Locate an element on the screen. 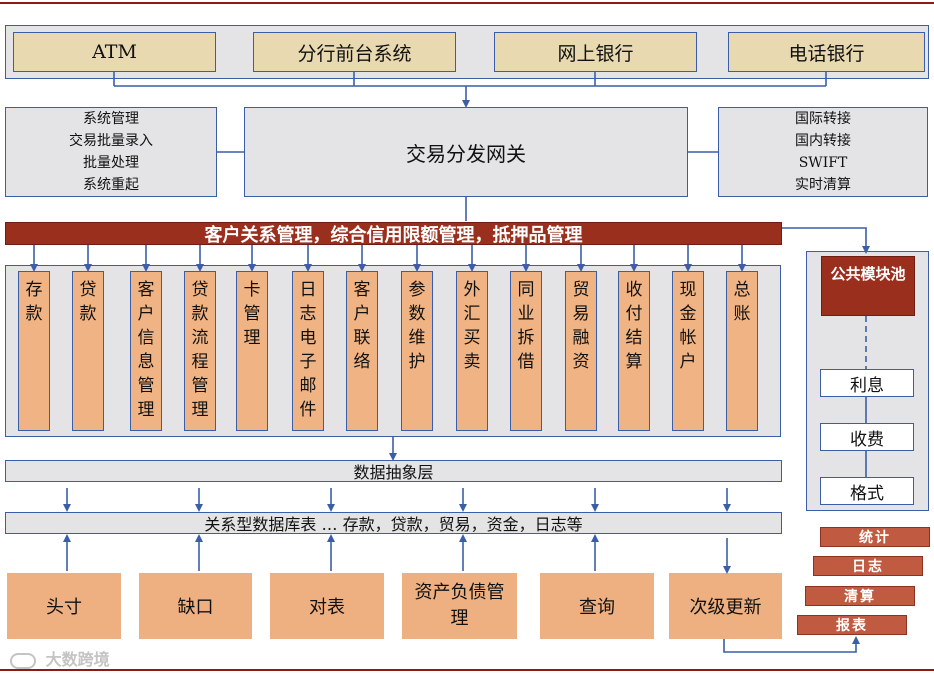 This screenshot has height=674, width=934. system-admin-item: 交易批量录入 is located at coordinates (111, 141).